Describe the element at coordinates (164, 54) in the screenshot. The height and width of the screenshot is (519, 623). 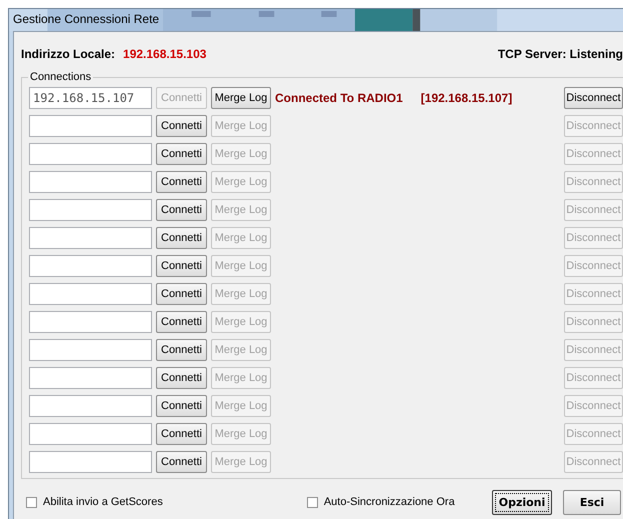
I see `local-address-value: 192.168.15.103` at that location.